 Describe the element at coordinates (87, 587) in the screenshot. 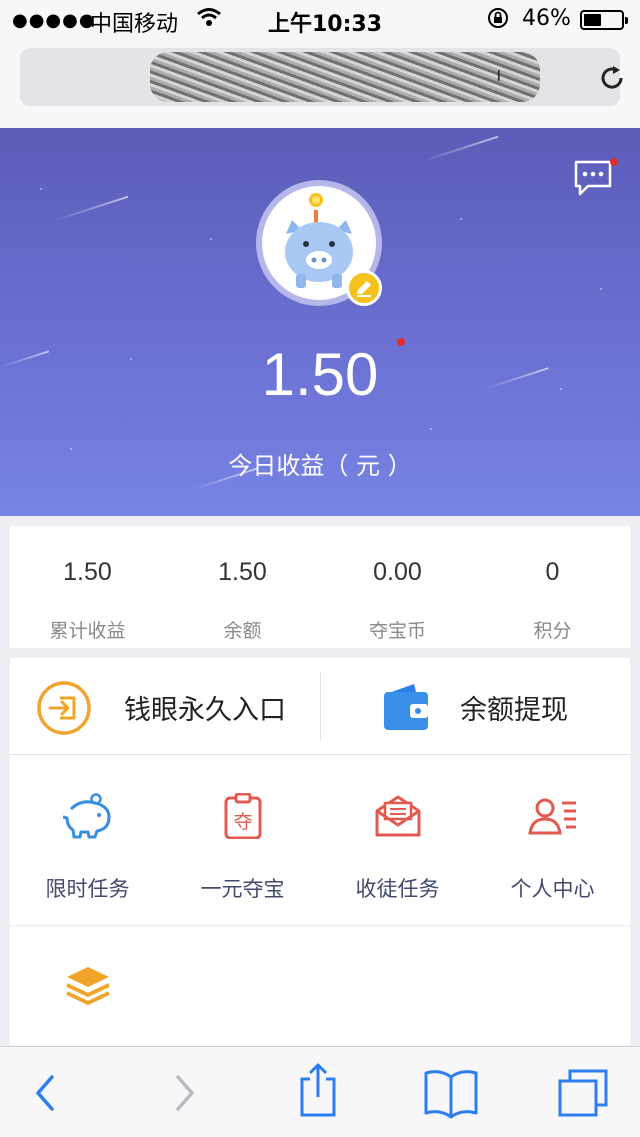

I see `stat-total-earnings: 1.50 累计收益` at that location.